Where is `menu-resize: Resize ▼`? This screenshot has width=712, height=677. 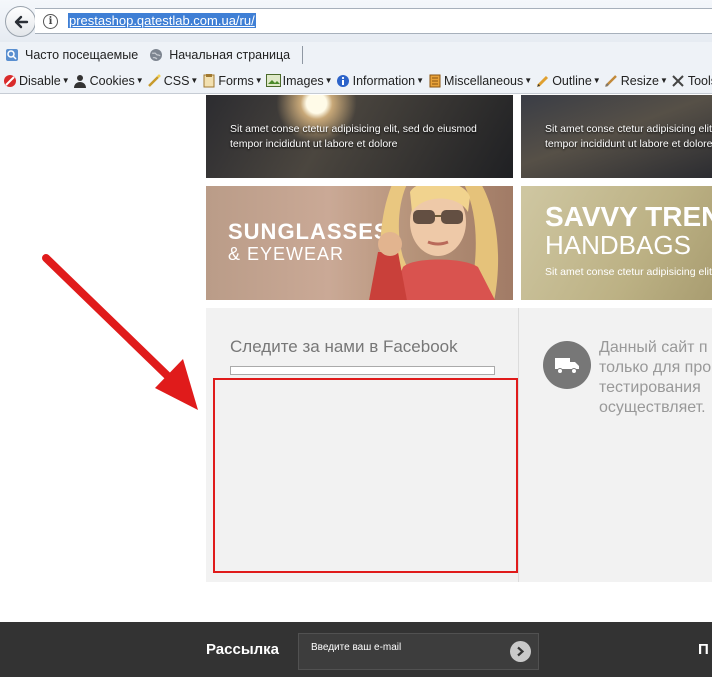
menu-resize: Resize ▼ is located at coordinates (636, 80).